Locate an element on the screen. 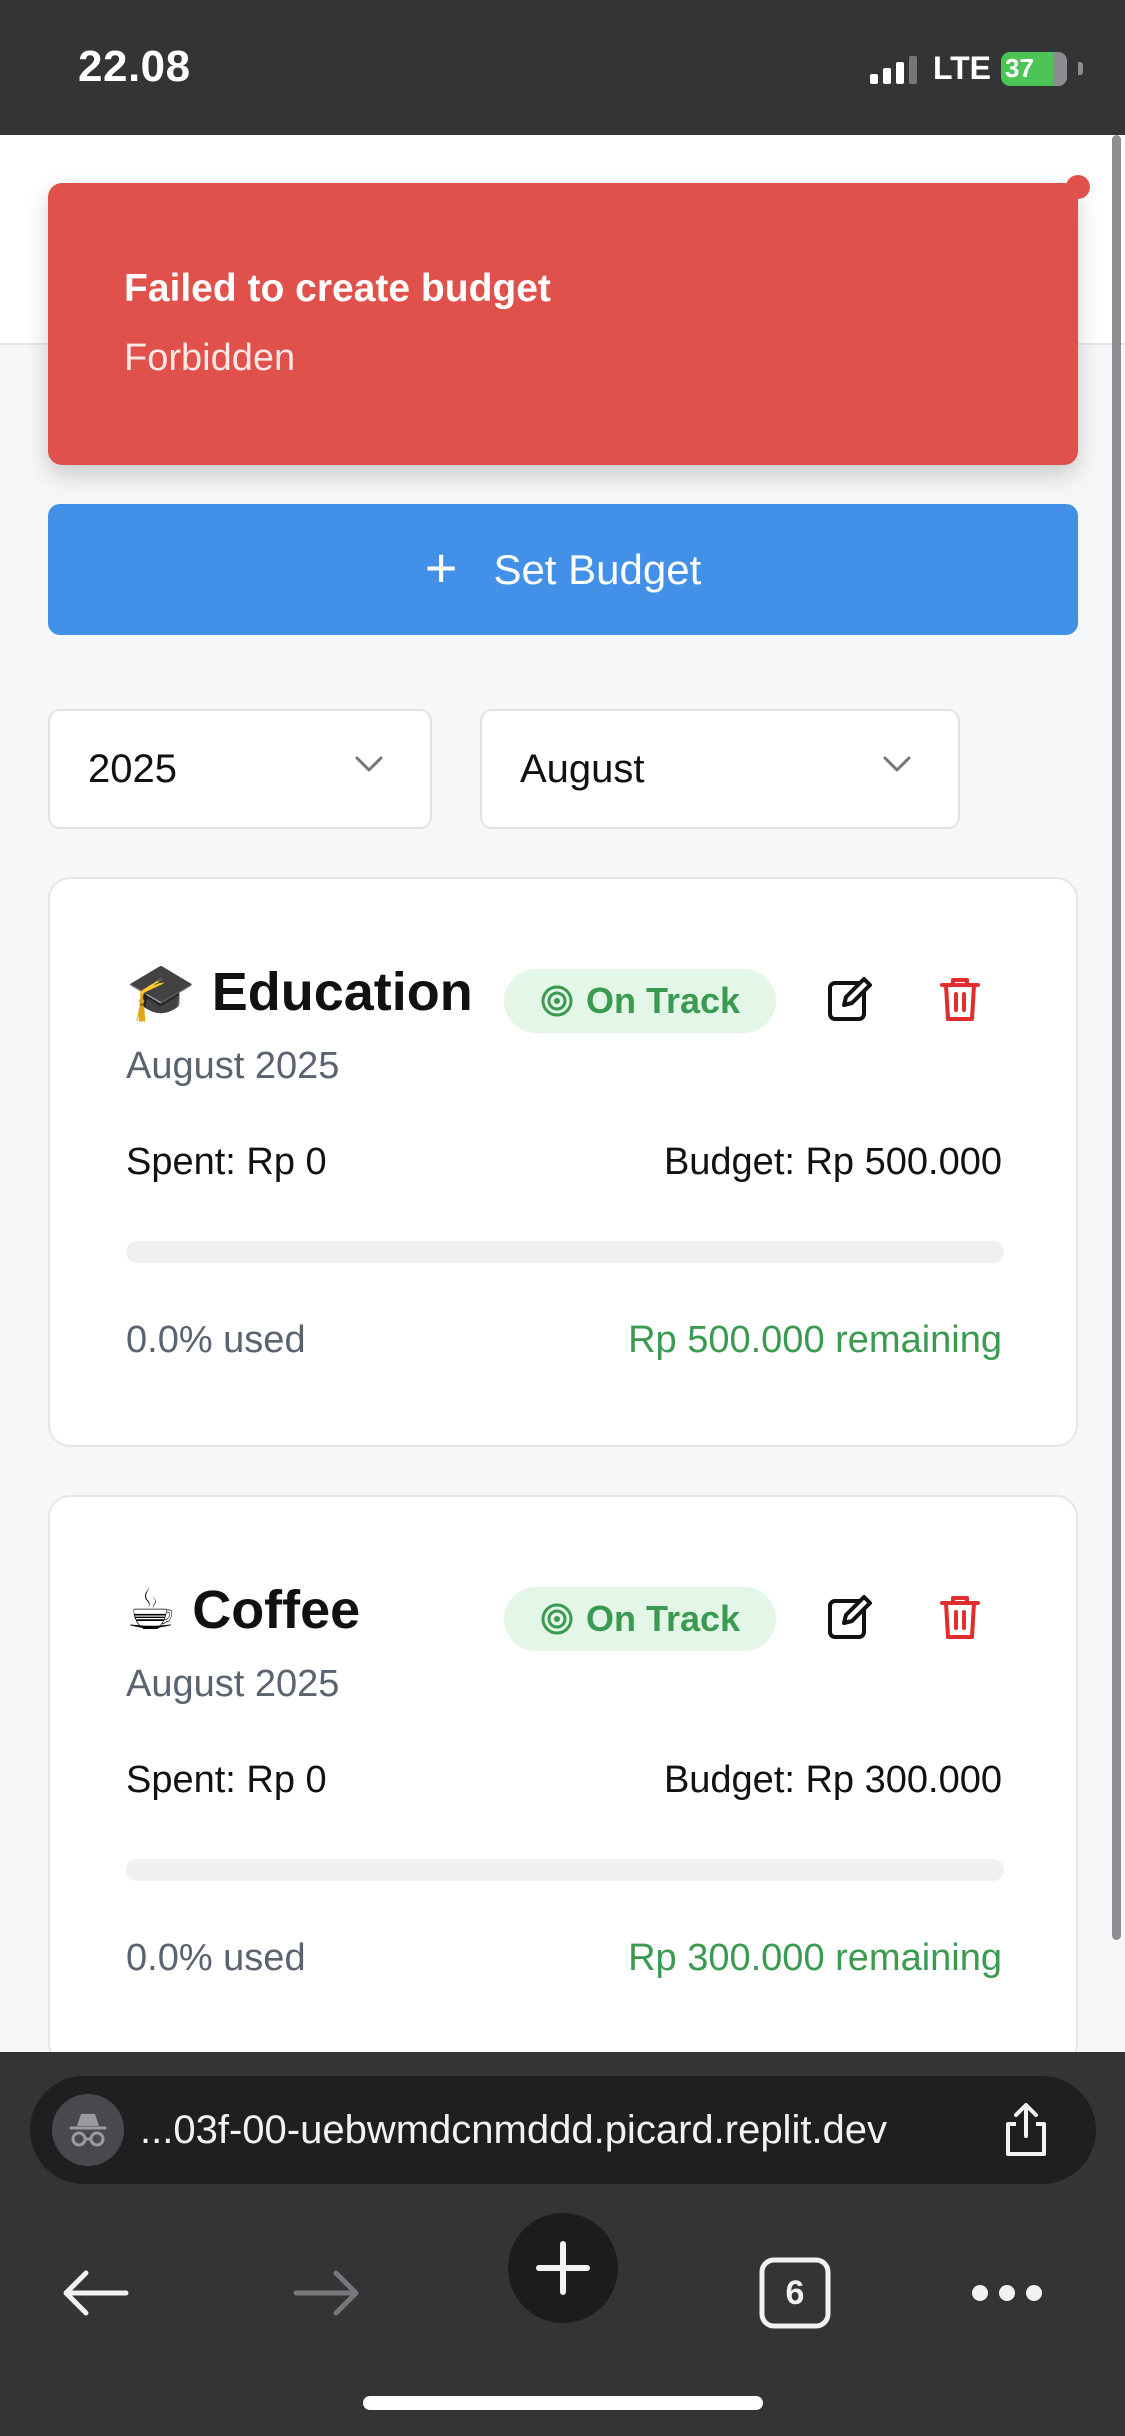 Image resolution: width=1125 pixels, height=2436 pixels. address-bar: ...03f-00-uebwmdcnmddd.picard.replit.dev is located at coordinates (563, 2130).